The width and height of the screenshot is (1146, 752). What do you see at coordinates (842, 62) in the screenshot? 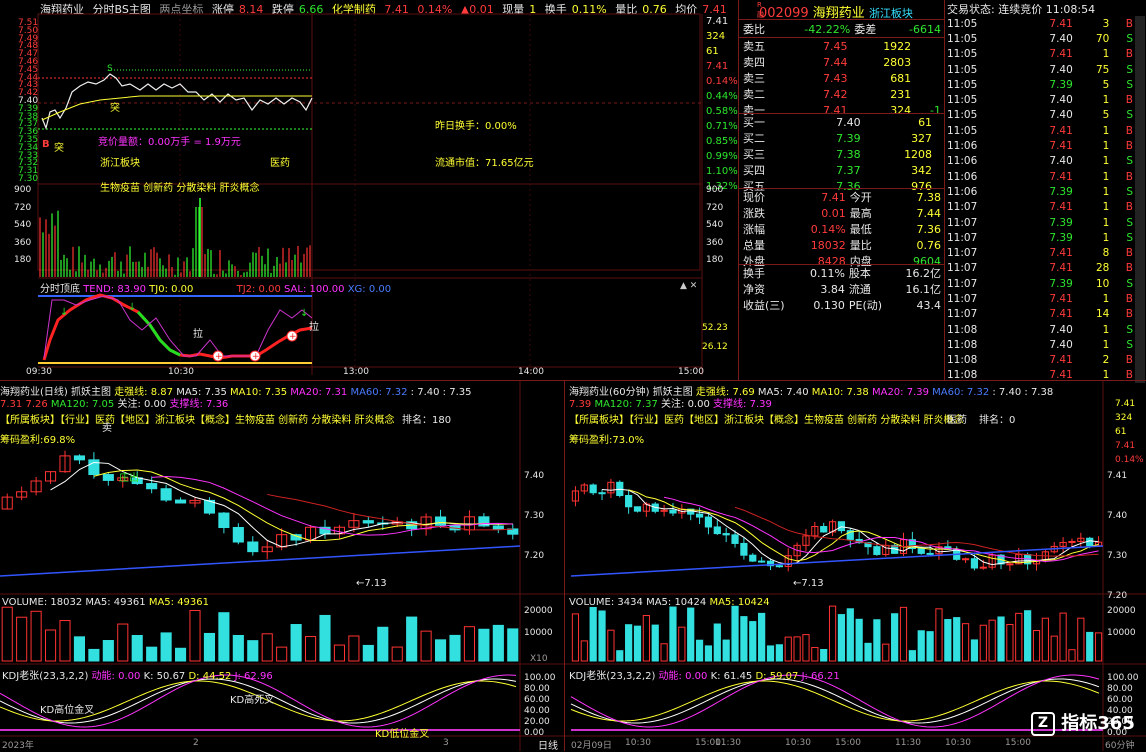
I see `quote-row: 卖四 7.44 2803` at bounding box center [842, 62].